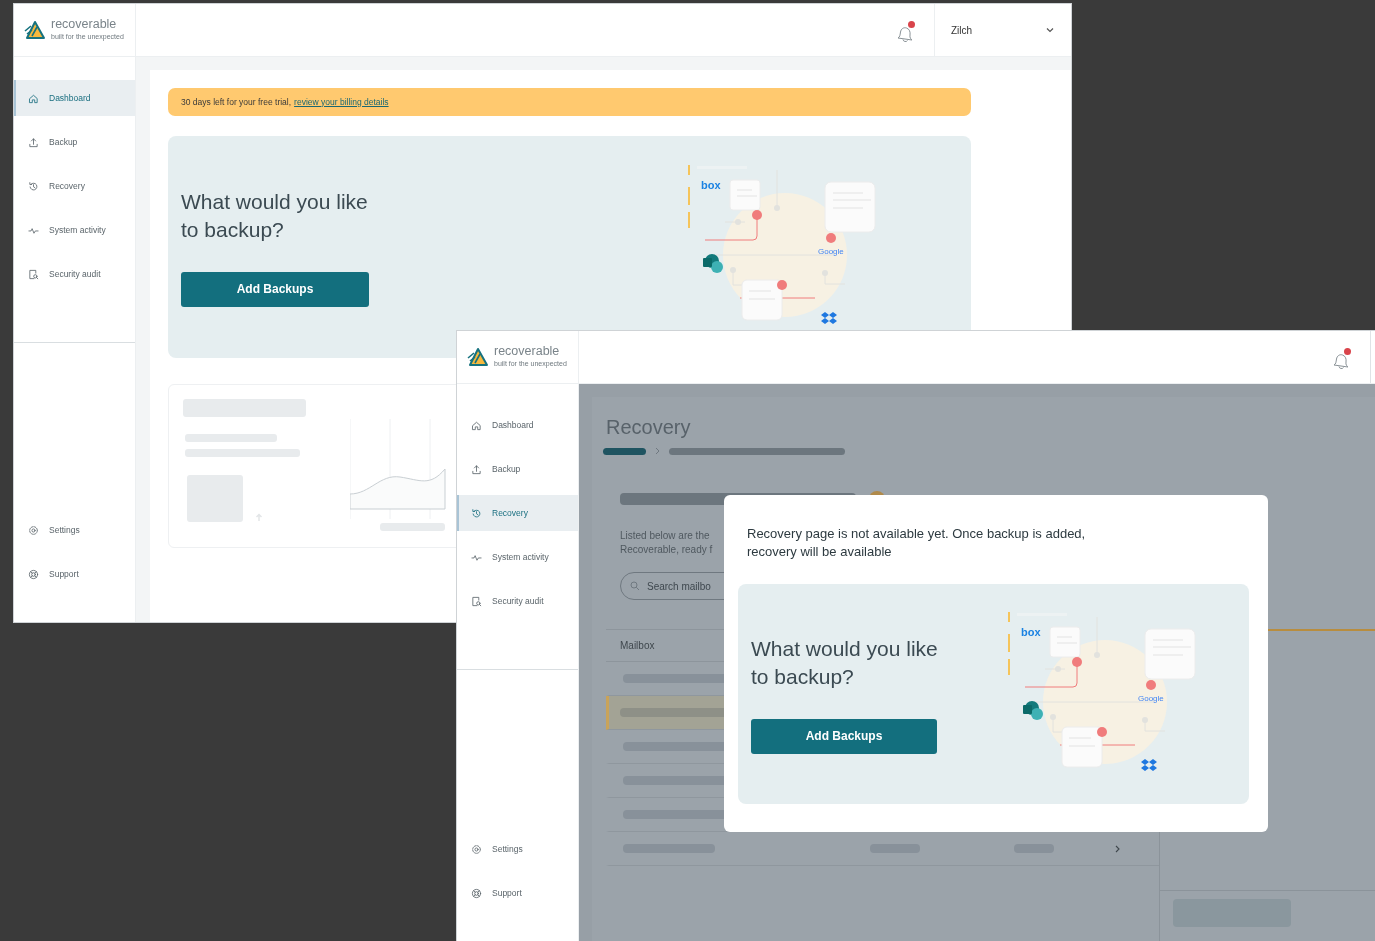 The image size is (1375, 941). What do you see at coordinates (637, 646) in the screenshot?
I see `column-header: Mailbox` at bounding box center [637, 646].